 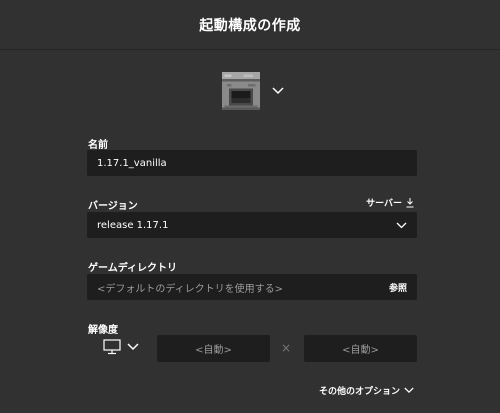 I want to click on game-directory-label: ゲームディレクトリ, so click(x=132, y=268).